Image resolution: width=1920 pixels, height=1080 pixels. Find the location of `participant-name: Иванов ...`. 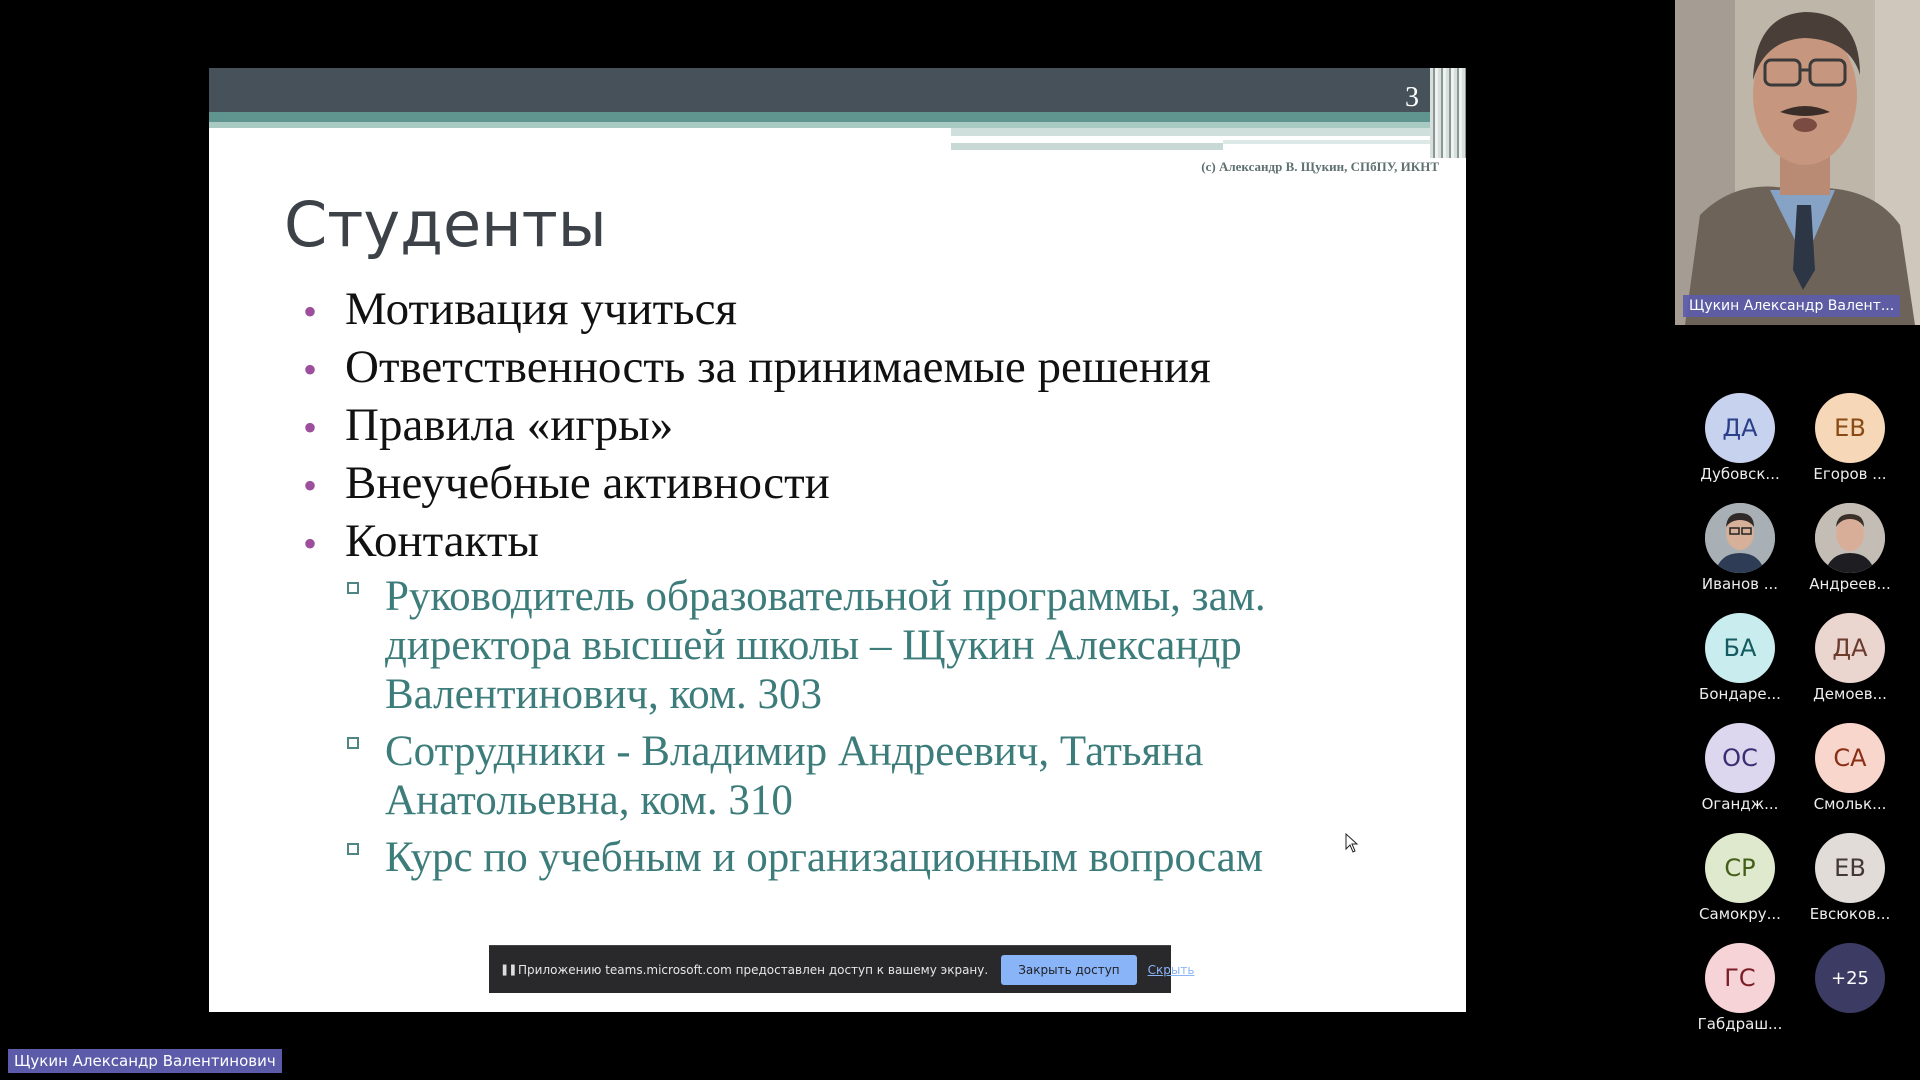

participant-name: Иванов ... is located at coordinates (1740, 584).